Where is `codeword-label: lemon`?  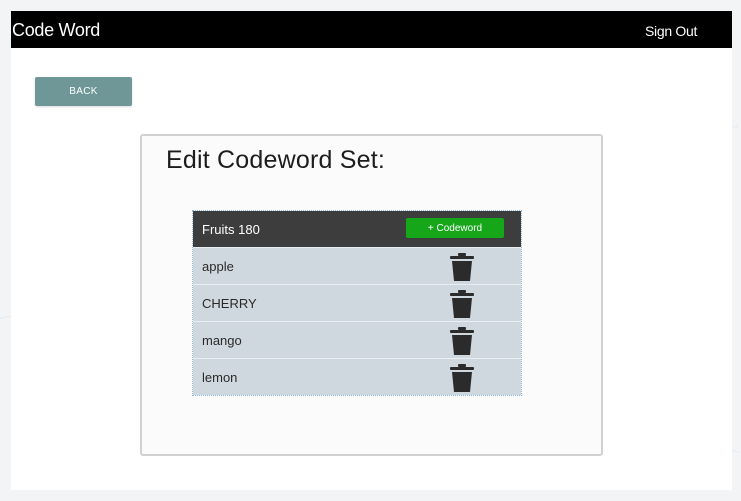
codeword-label: lemon is located at coordinates (220, 377).